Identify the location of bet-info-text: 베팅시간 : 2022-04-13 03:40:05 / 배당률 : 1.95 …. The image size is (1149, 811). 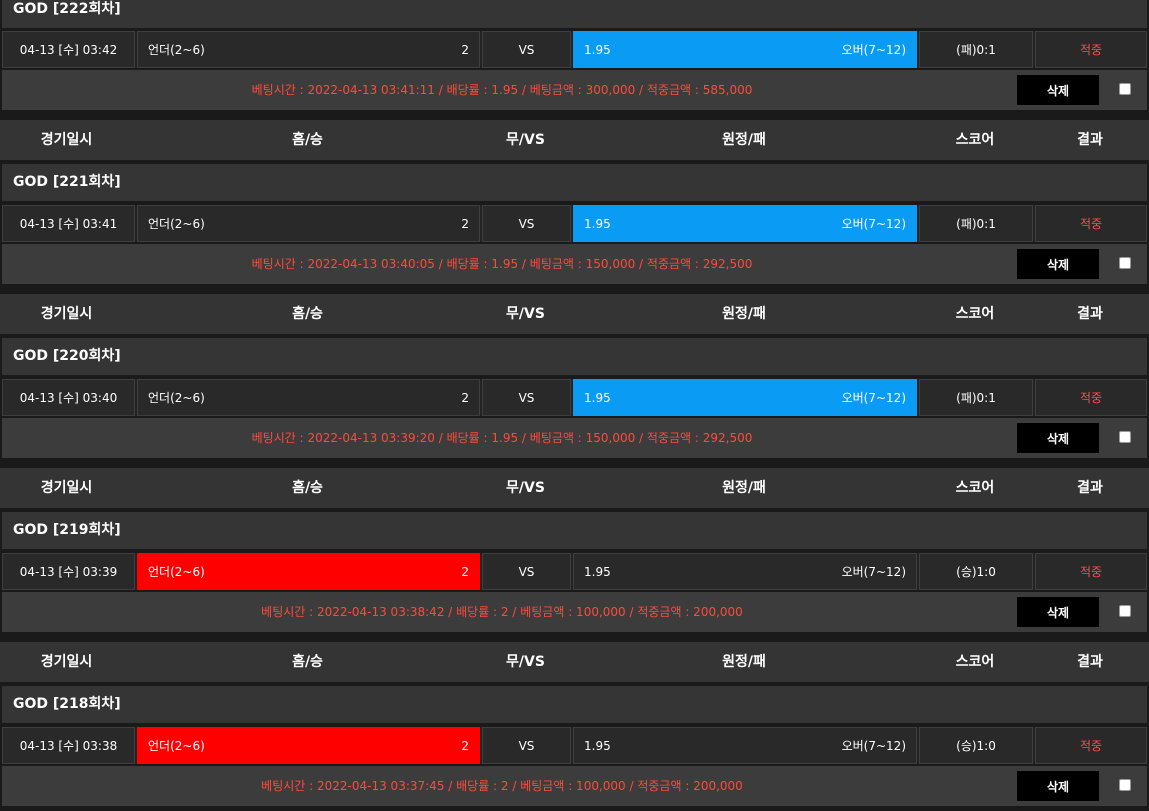
(502, 264).